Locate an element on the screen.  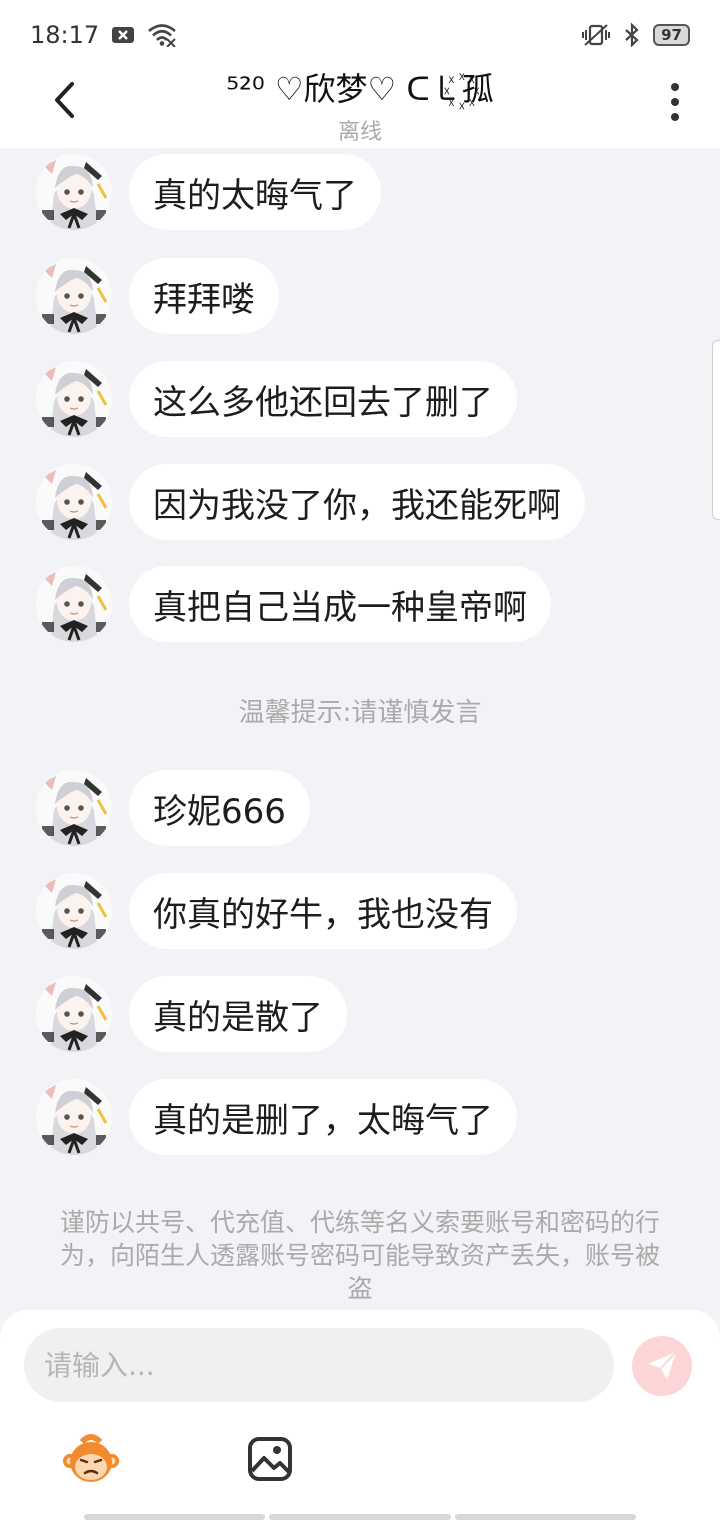
status-time: 18:17 is located at coordinates (65, 35).